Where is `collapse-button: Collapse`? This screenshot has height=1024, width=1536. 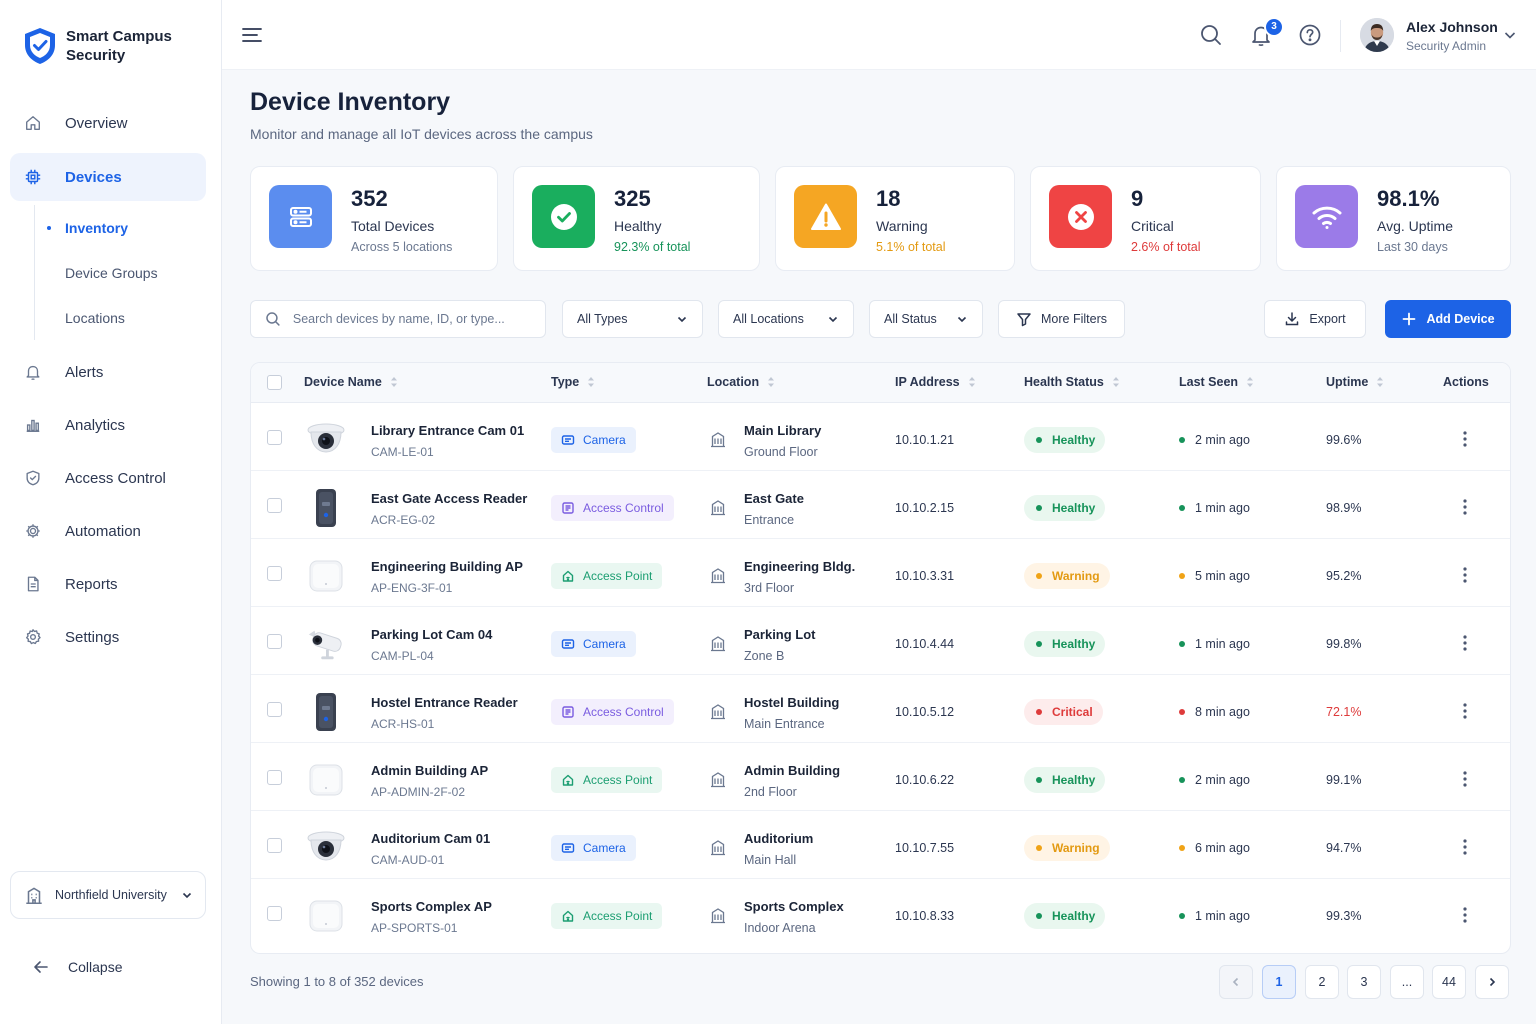
collapse-button: Collapse is located at coordinates (77, 967).